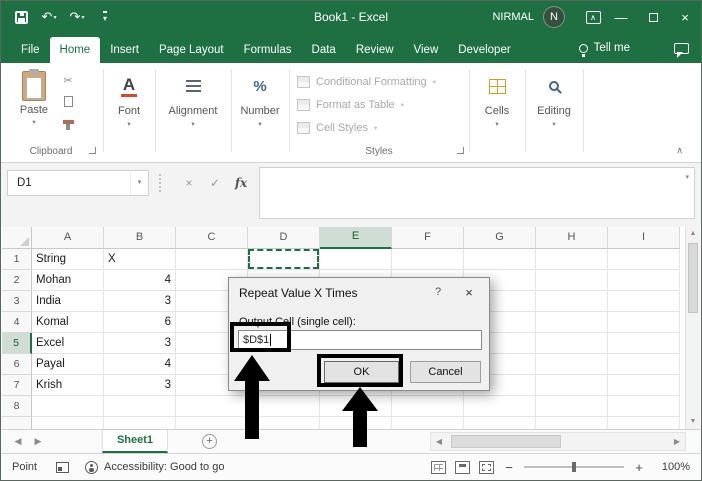 The image size is (702, 481). I want to click on scroll-up-icon: ▲, so click(693, 234).